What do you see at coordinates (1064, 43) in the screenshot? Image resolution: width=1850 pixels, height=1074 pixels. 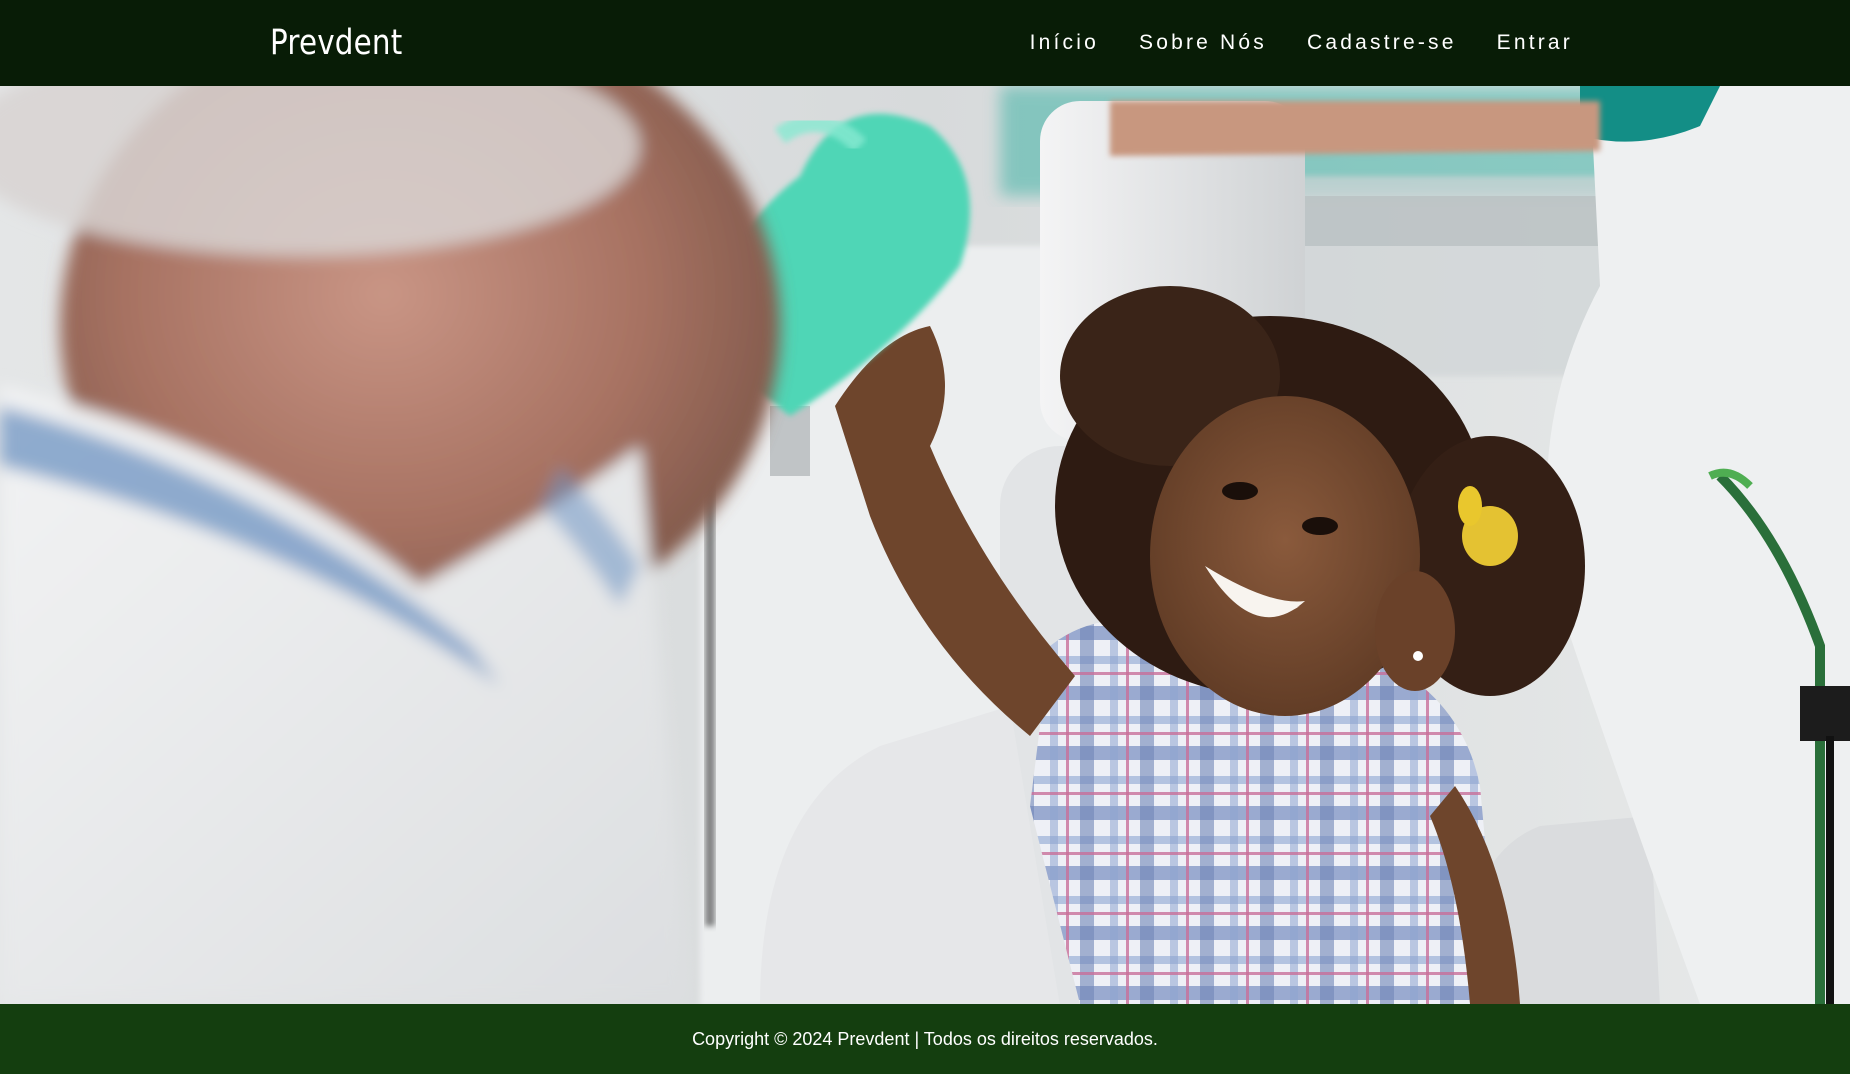 I see `nav-link-inicio: Início` at bounding box center [1064, 43].